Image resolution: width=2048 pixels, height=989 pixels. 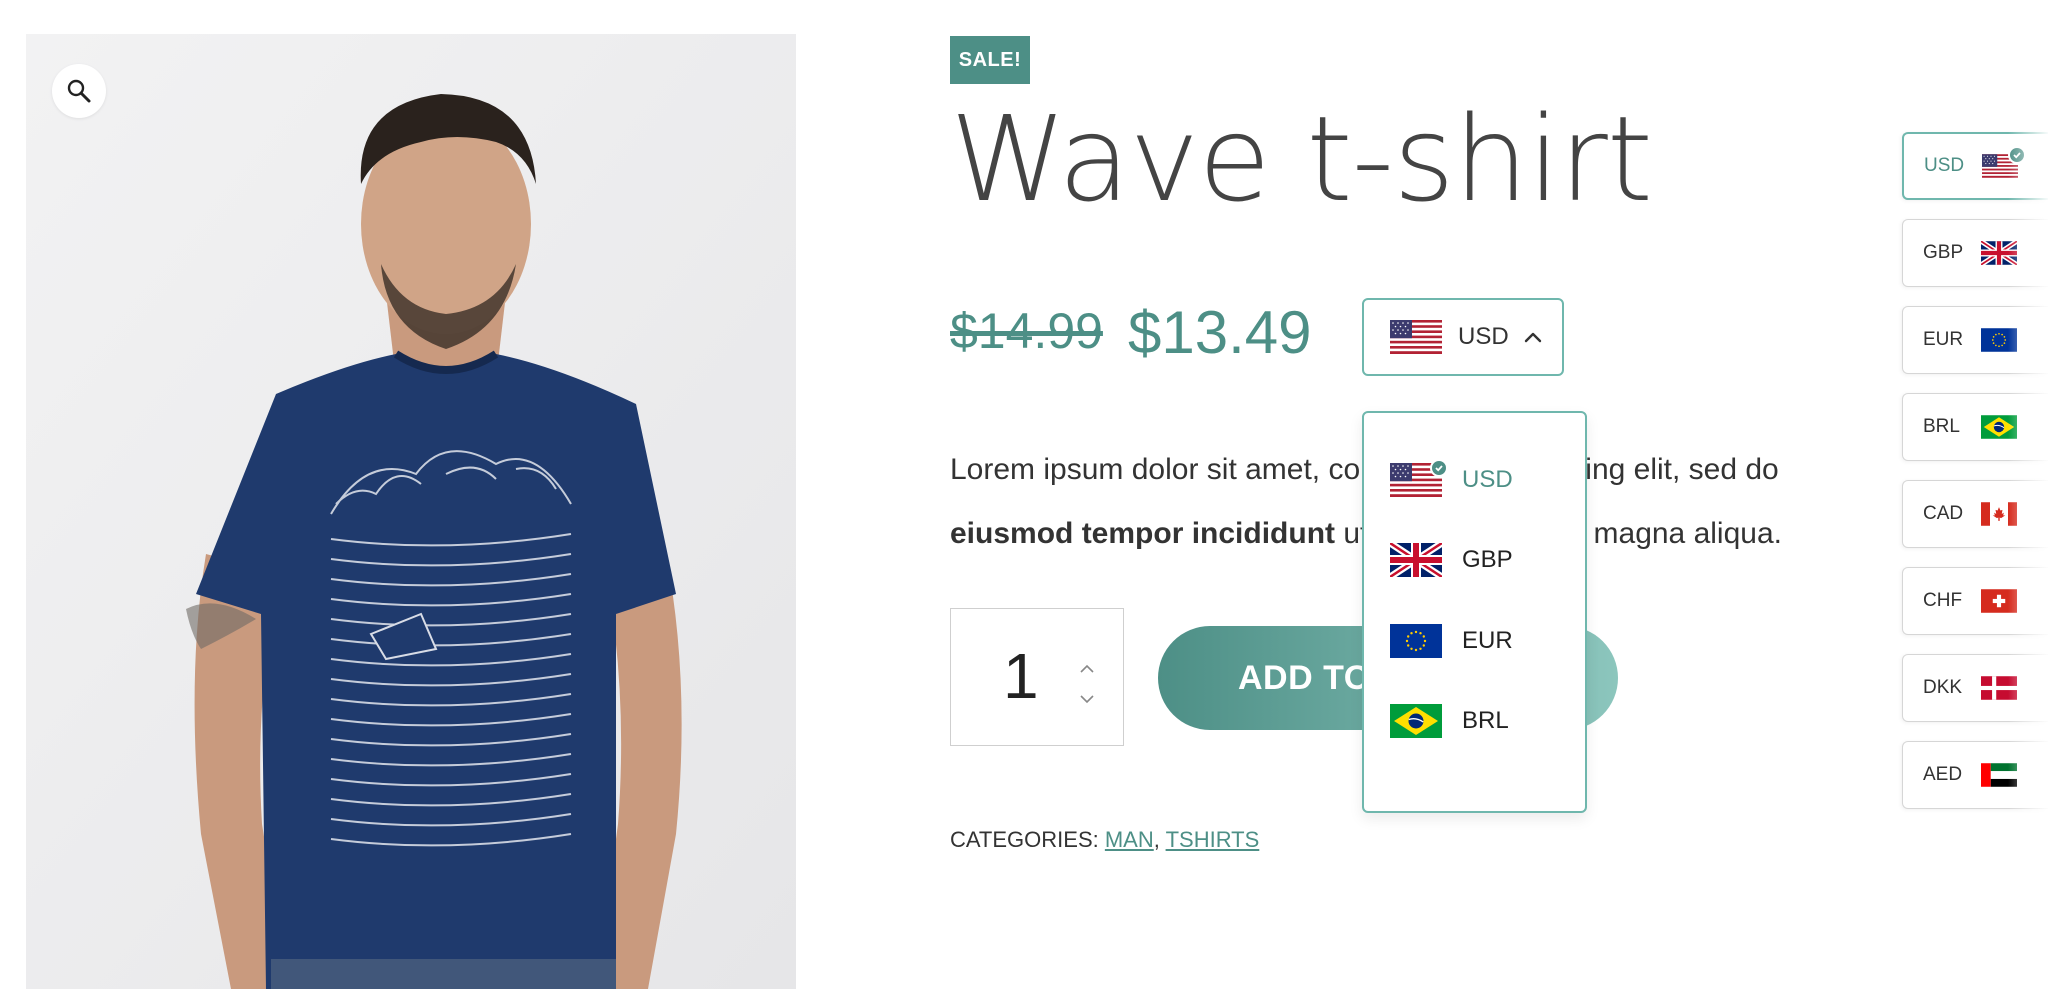 I want to click on side-item-label: AED, so click(x=1943, y=774).